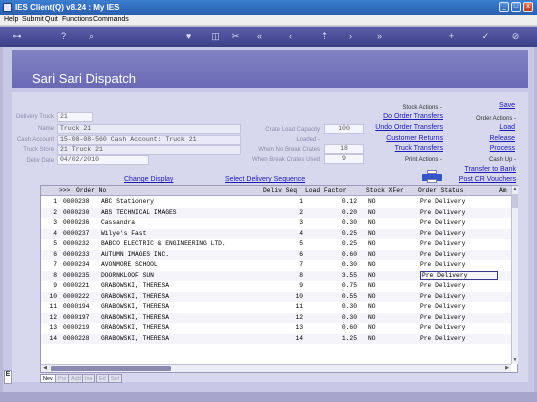  Describe the element at coordinates (81, 327) in the screenshot. I see `cell-order-no: 0000219` at that location.